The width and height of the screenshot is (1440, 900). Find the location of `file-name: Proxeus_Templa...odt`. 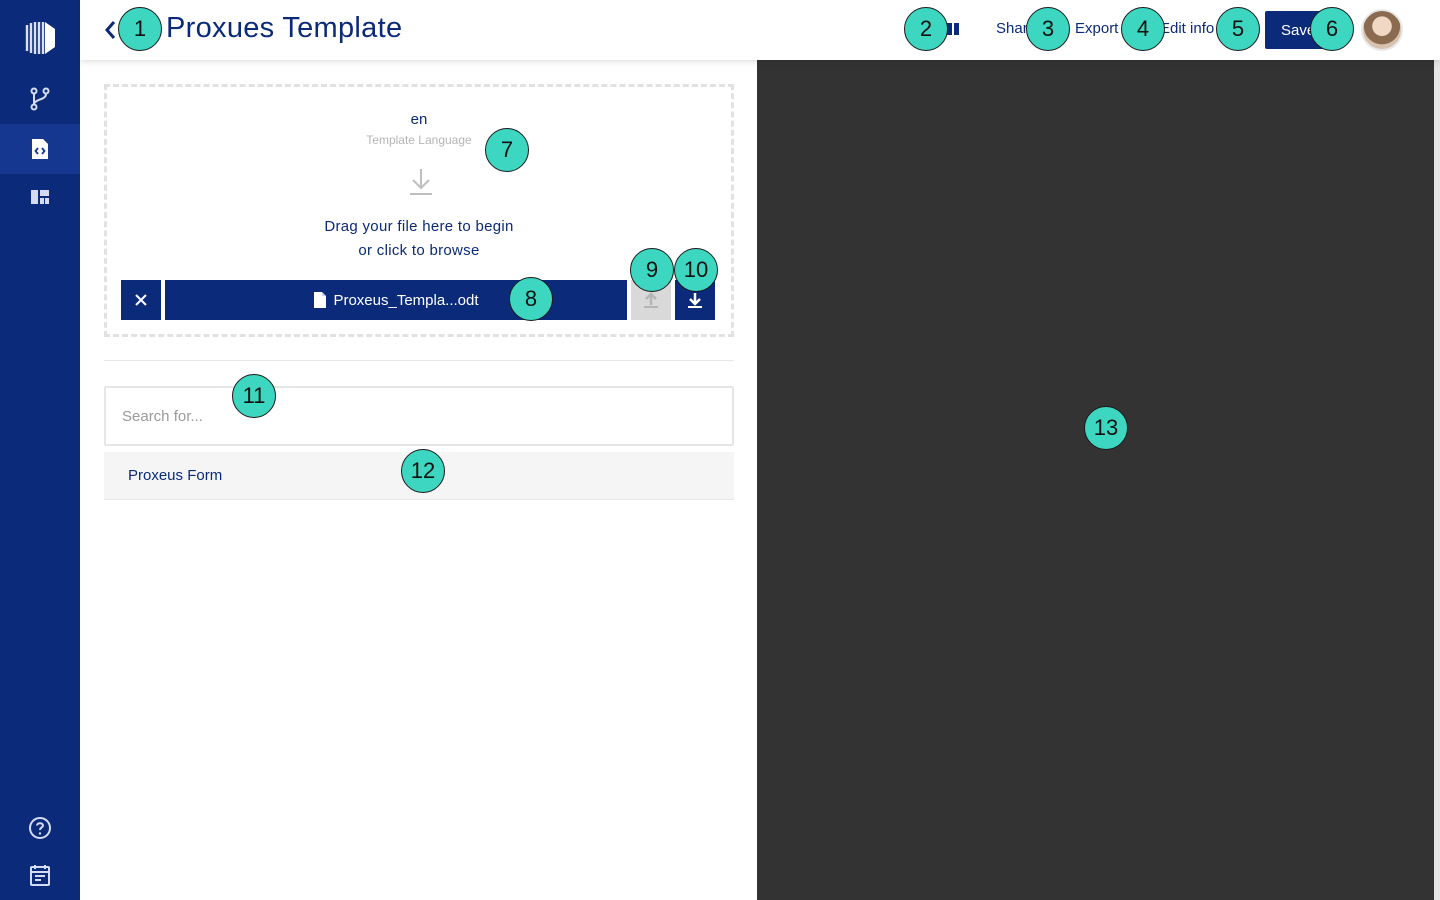

file-name: Proxeus_Templa...odt is located at coordinates (406, 300).